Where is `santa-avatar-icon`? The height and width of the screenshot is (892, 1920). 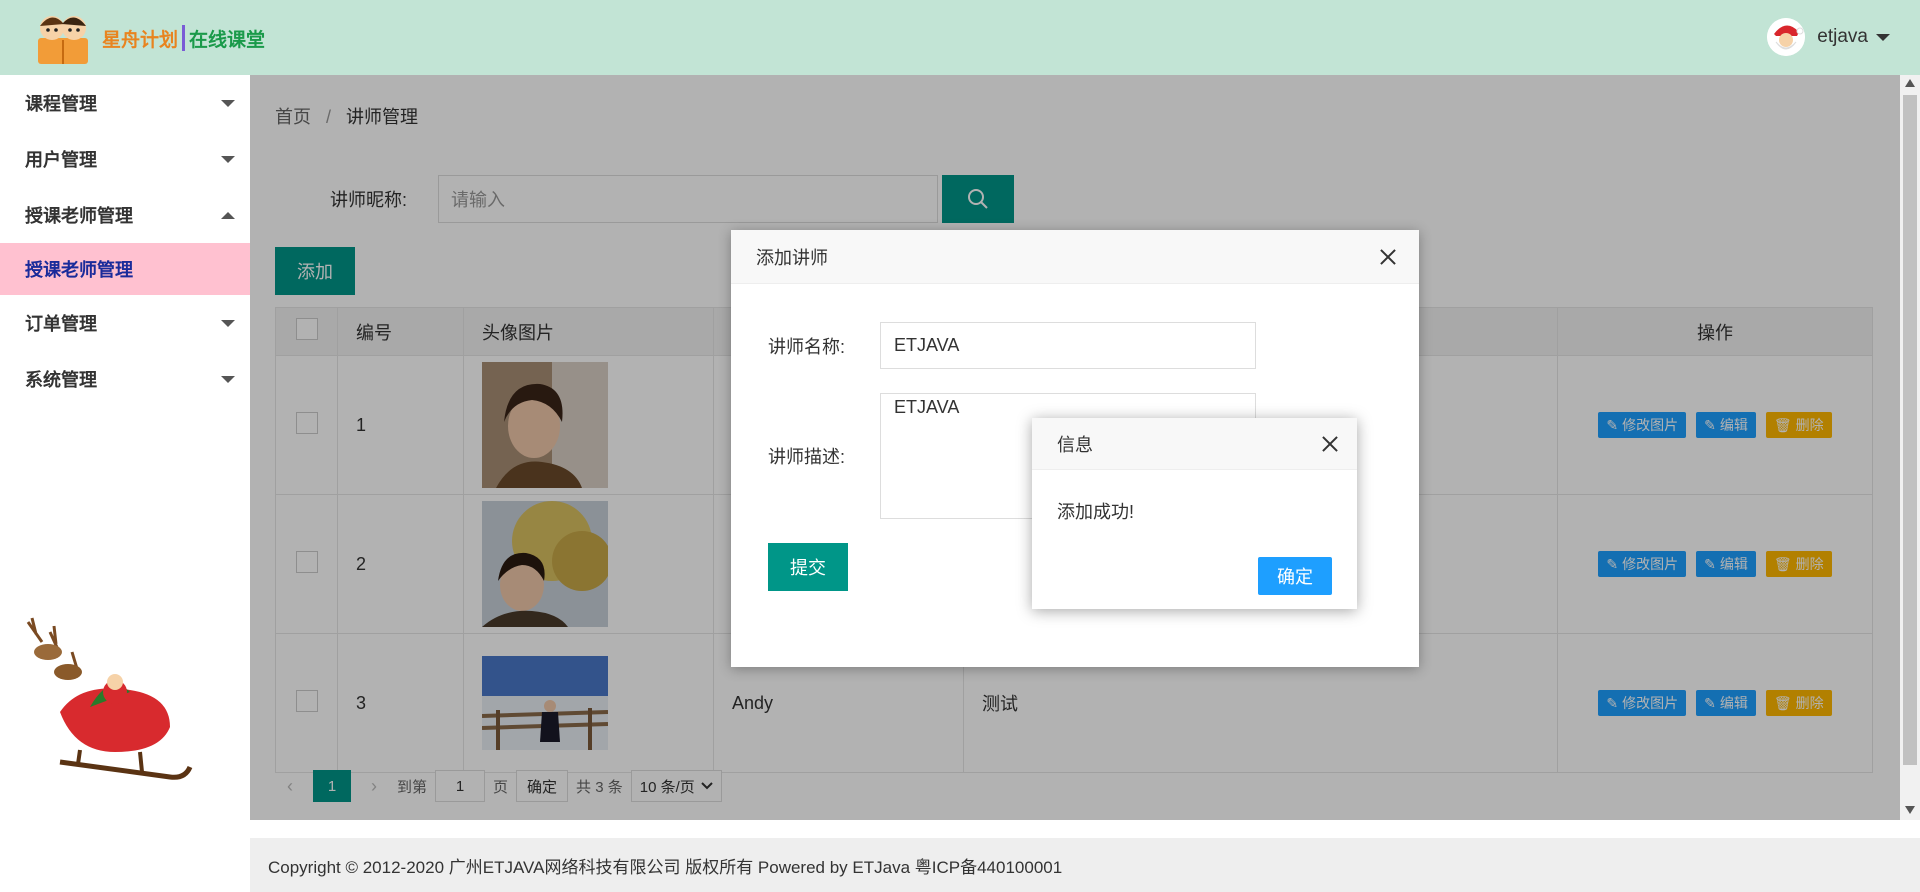 santa-avatar-icon is located at coordinates (1786, 37).